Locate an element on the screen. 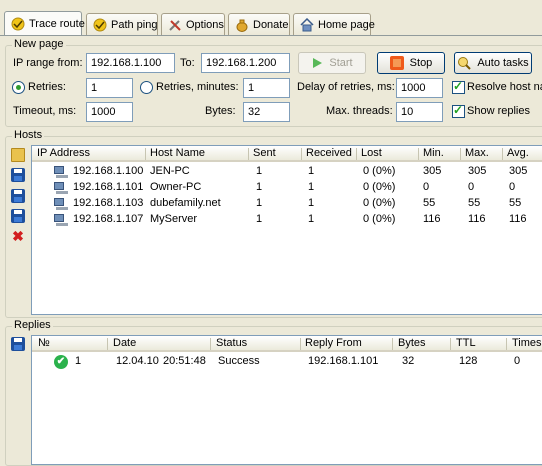 This screenshot has height=466, width=542. delay-input: 1000 is located at coordinates (419, 88).